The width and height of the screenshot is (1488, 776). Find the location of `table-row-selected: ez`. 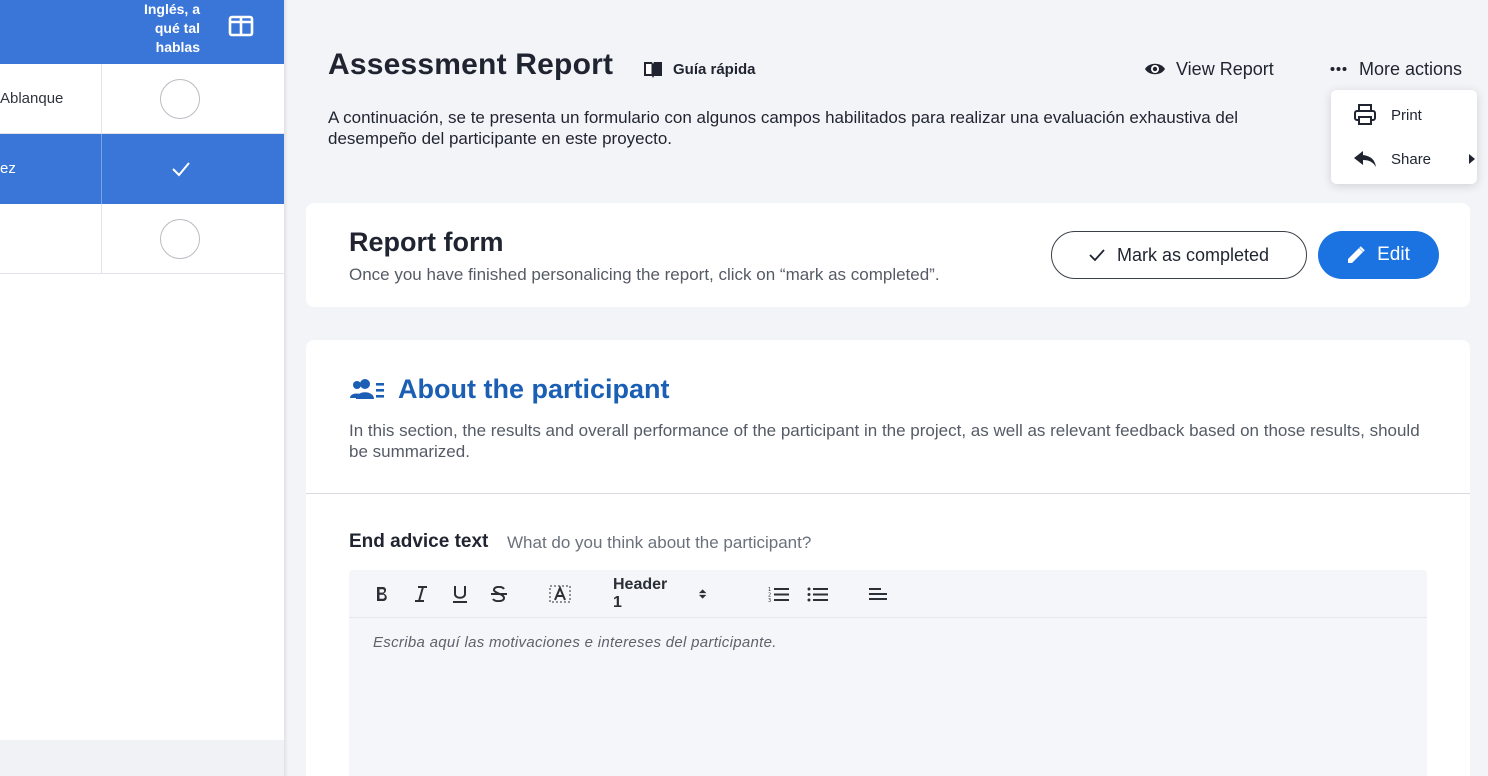

table-row-selected: ez is located at coordinates (142, 169).